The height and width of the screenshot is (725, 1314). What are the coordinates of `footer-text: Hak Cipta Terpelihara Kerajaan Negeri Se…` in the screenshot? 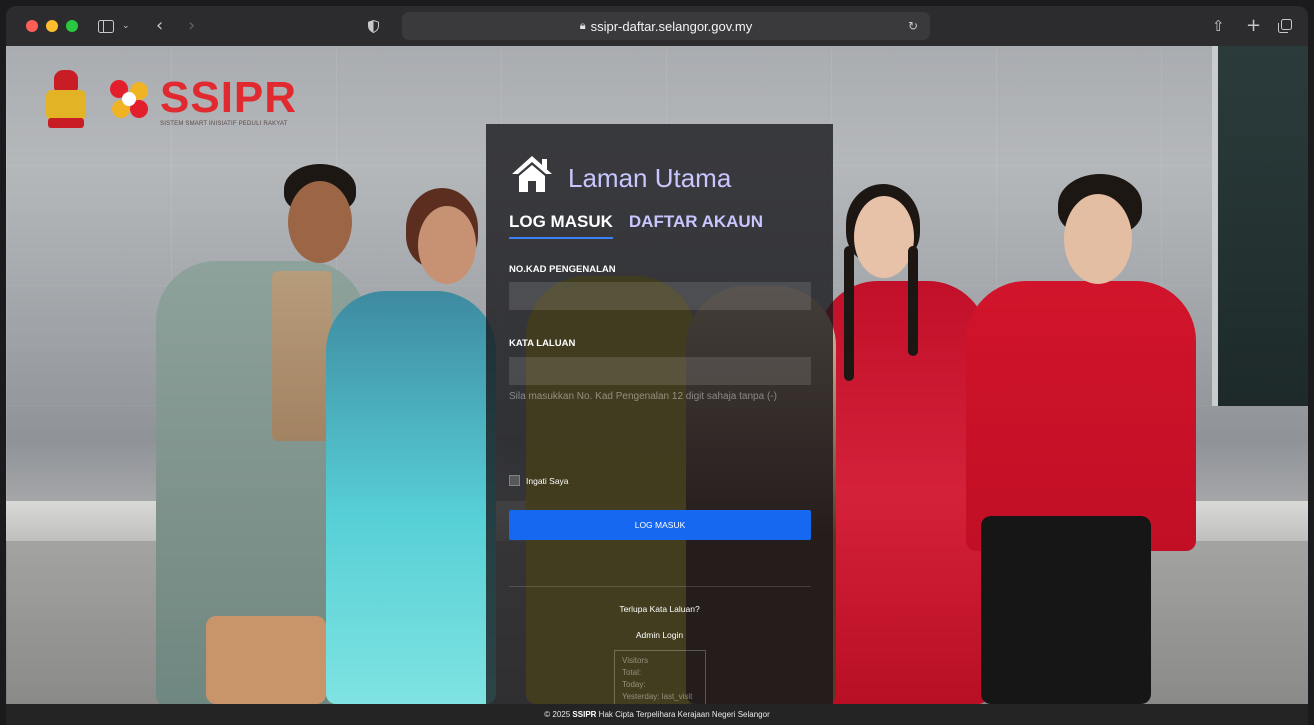 It's located at (684, 714).